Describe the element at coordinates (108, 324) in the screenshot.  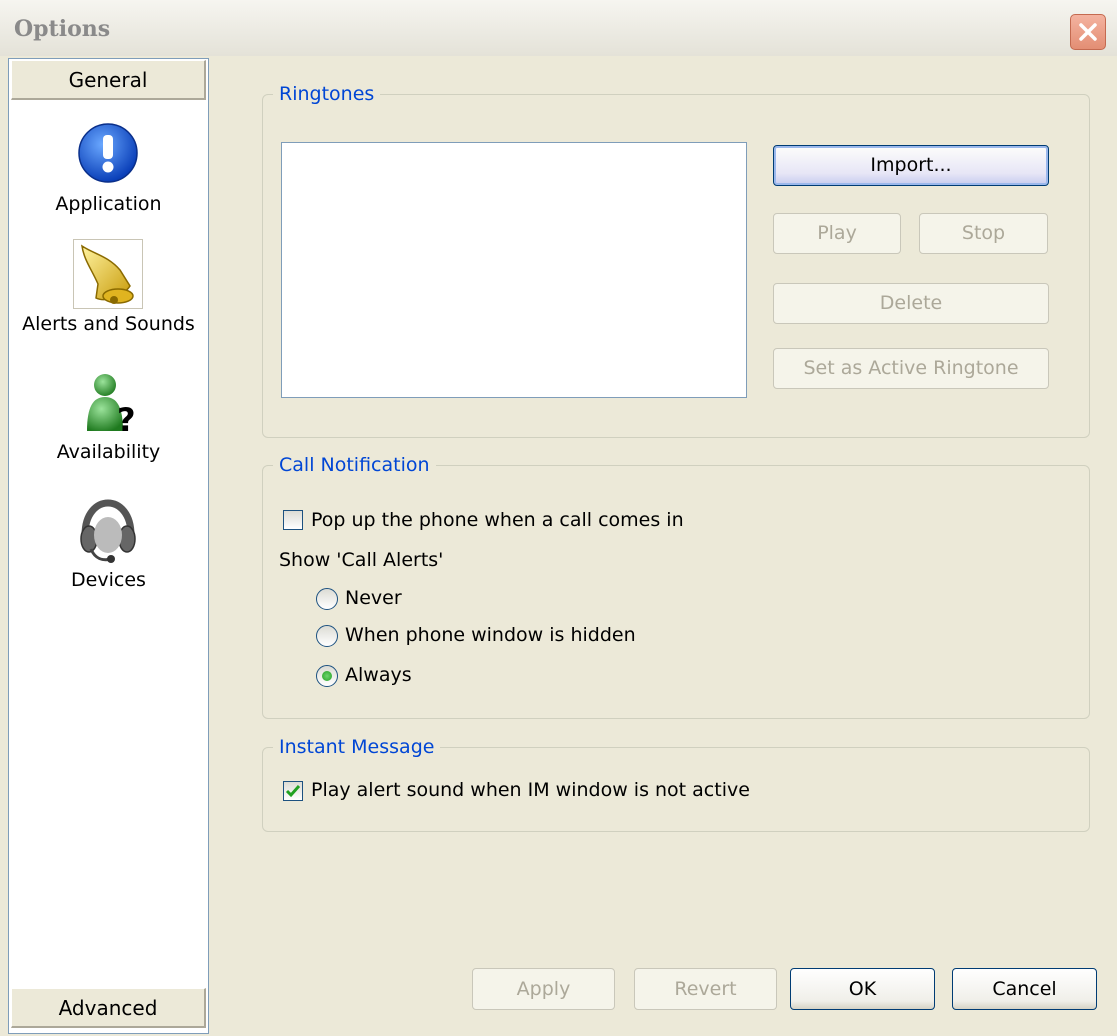
I see `sidebar-item-label: Alerts and Sounds` at that location.